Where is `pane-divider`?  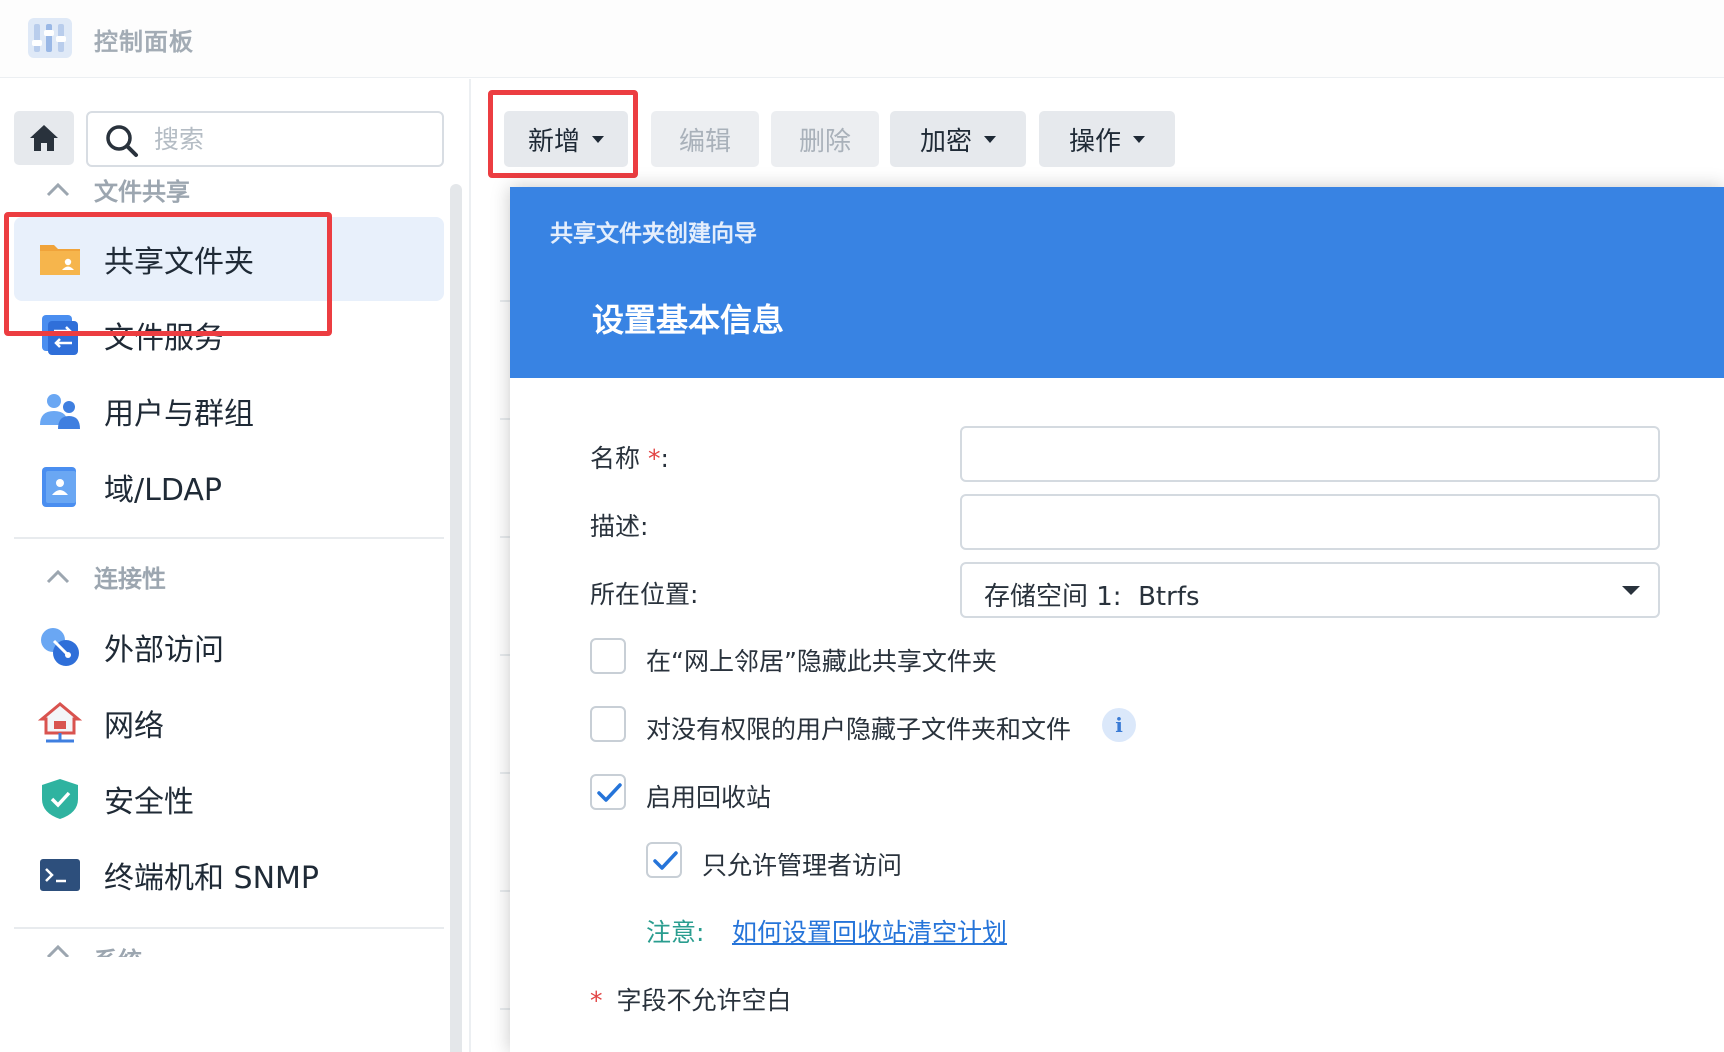 pane-divider is located at coordinates (470, 565).